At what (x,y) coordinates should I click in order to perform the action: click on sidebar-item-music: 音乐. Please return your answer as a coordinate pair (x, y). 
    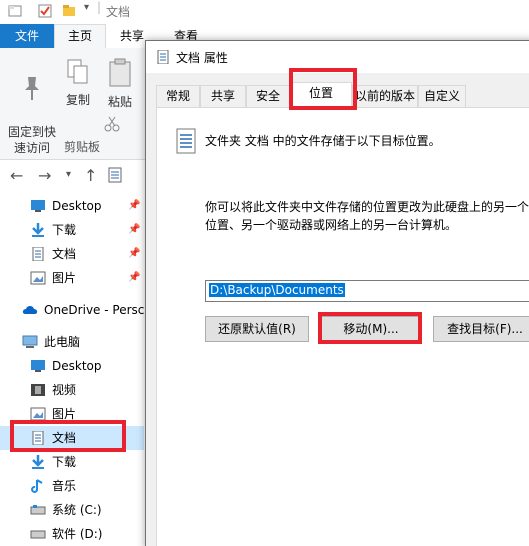
    Looking at the image, I should click on (72, 486).